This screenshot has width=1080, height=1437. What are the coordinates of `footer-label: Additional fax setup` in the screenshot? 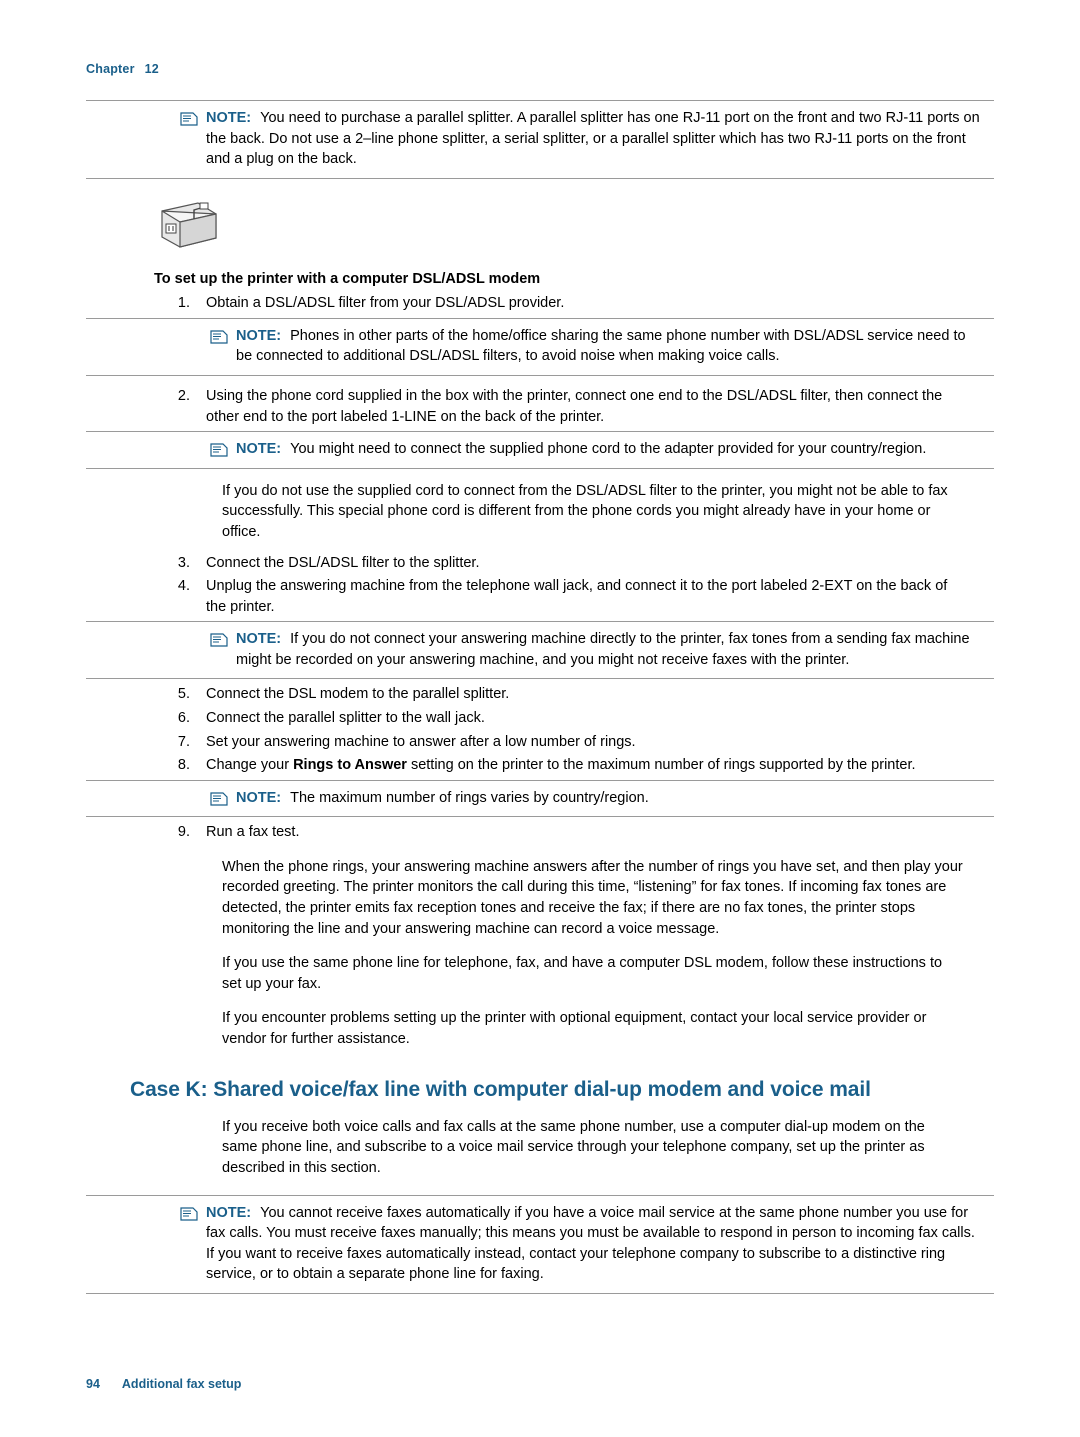 It's located at (181, 1384).